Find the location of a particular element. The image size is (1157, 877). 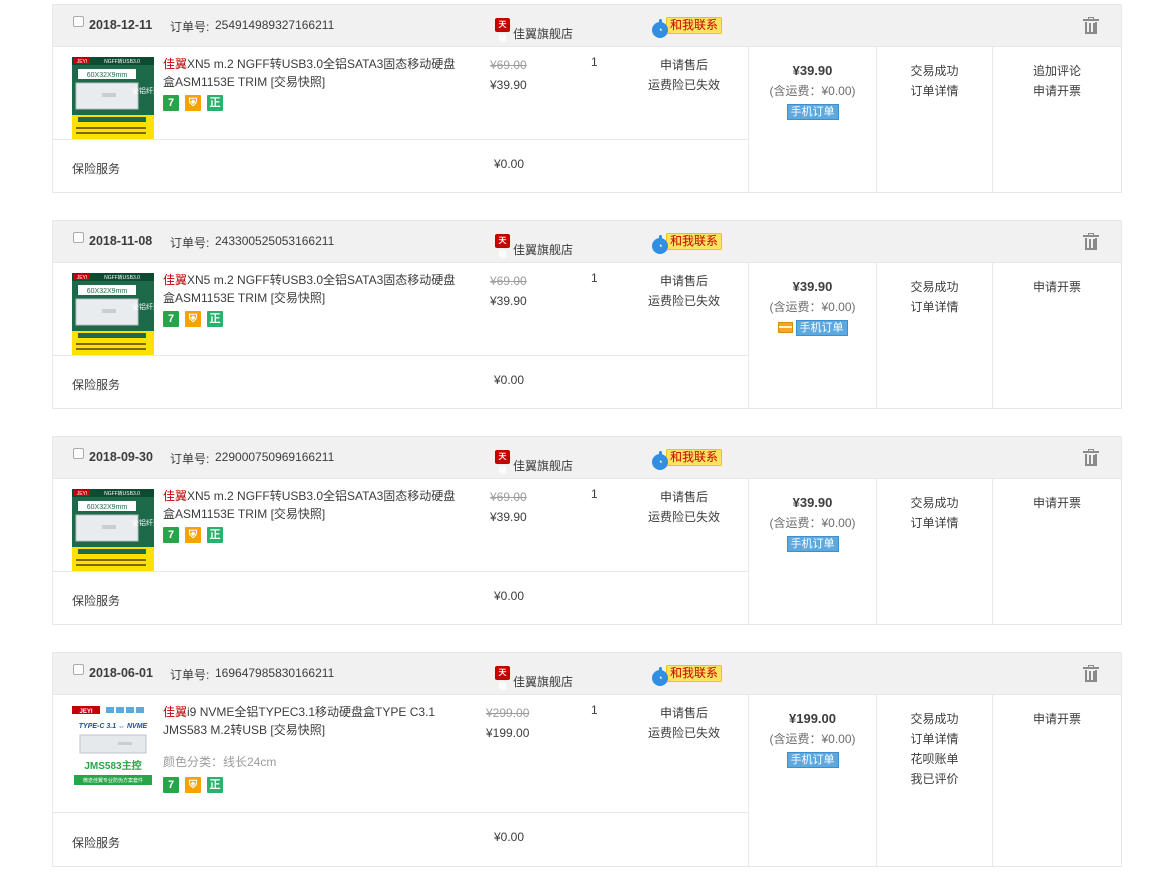

order-operations: 追加评论 申请开票 is located at coordinates (1057, 119).